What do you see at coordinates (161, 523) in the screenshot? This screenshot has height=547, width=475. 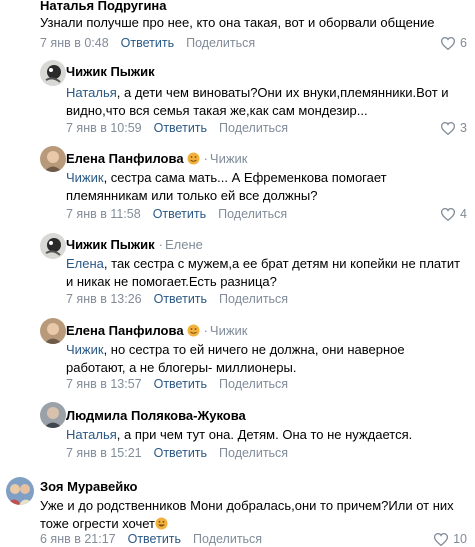 I see `grin-emoji-icon` at bounding box center [161, 523].